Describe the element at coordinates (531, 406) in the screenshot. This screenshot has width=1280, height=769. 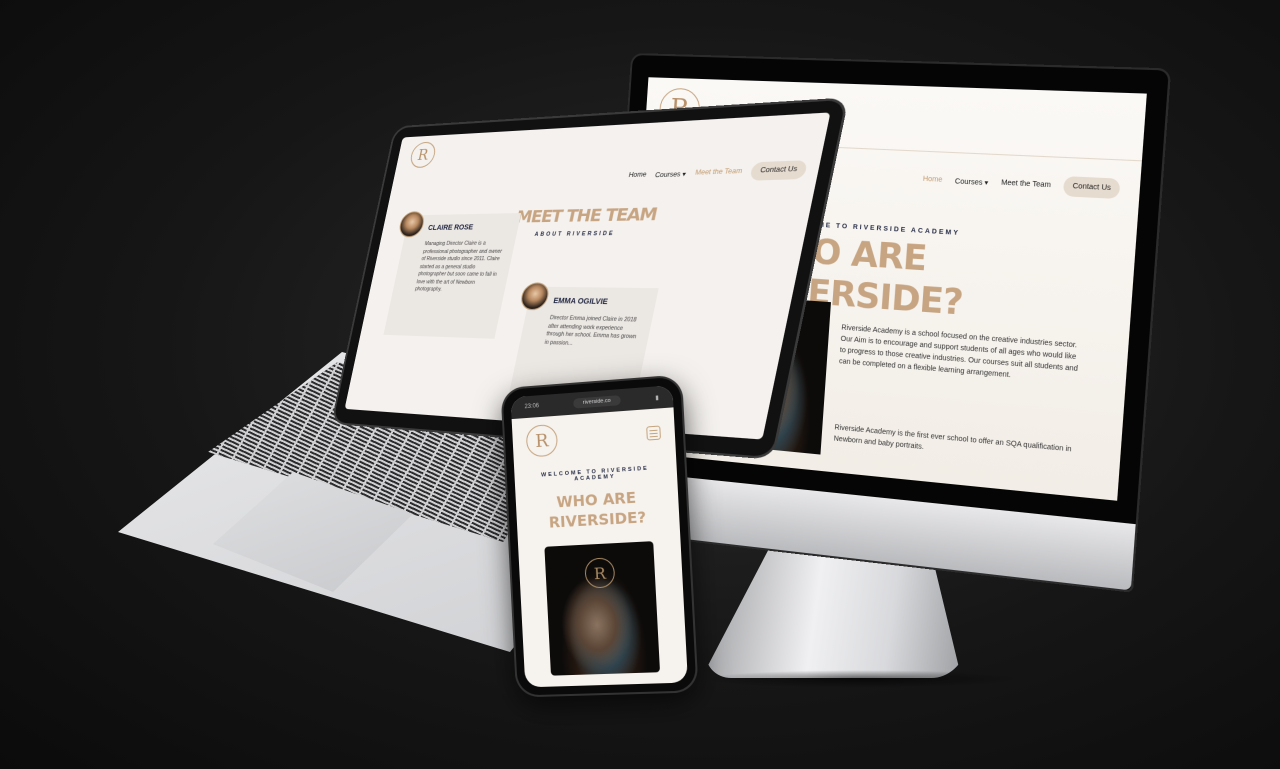
I see `status-time: 23:06` at that location.